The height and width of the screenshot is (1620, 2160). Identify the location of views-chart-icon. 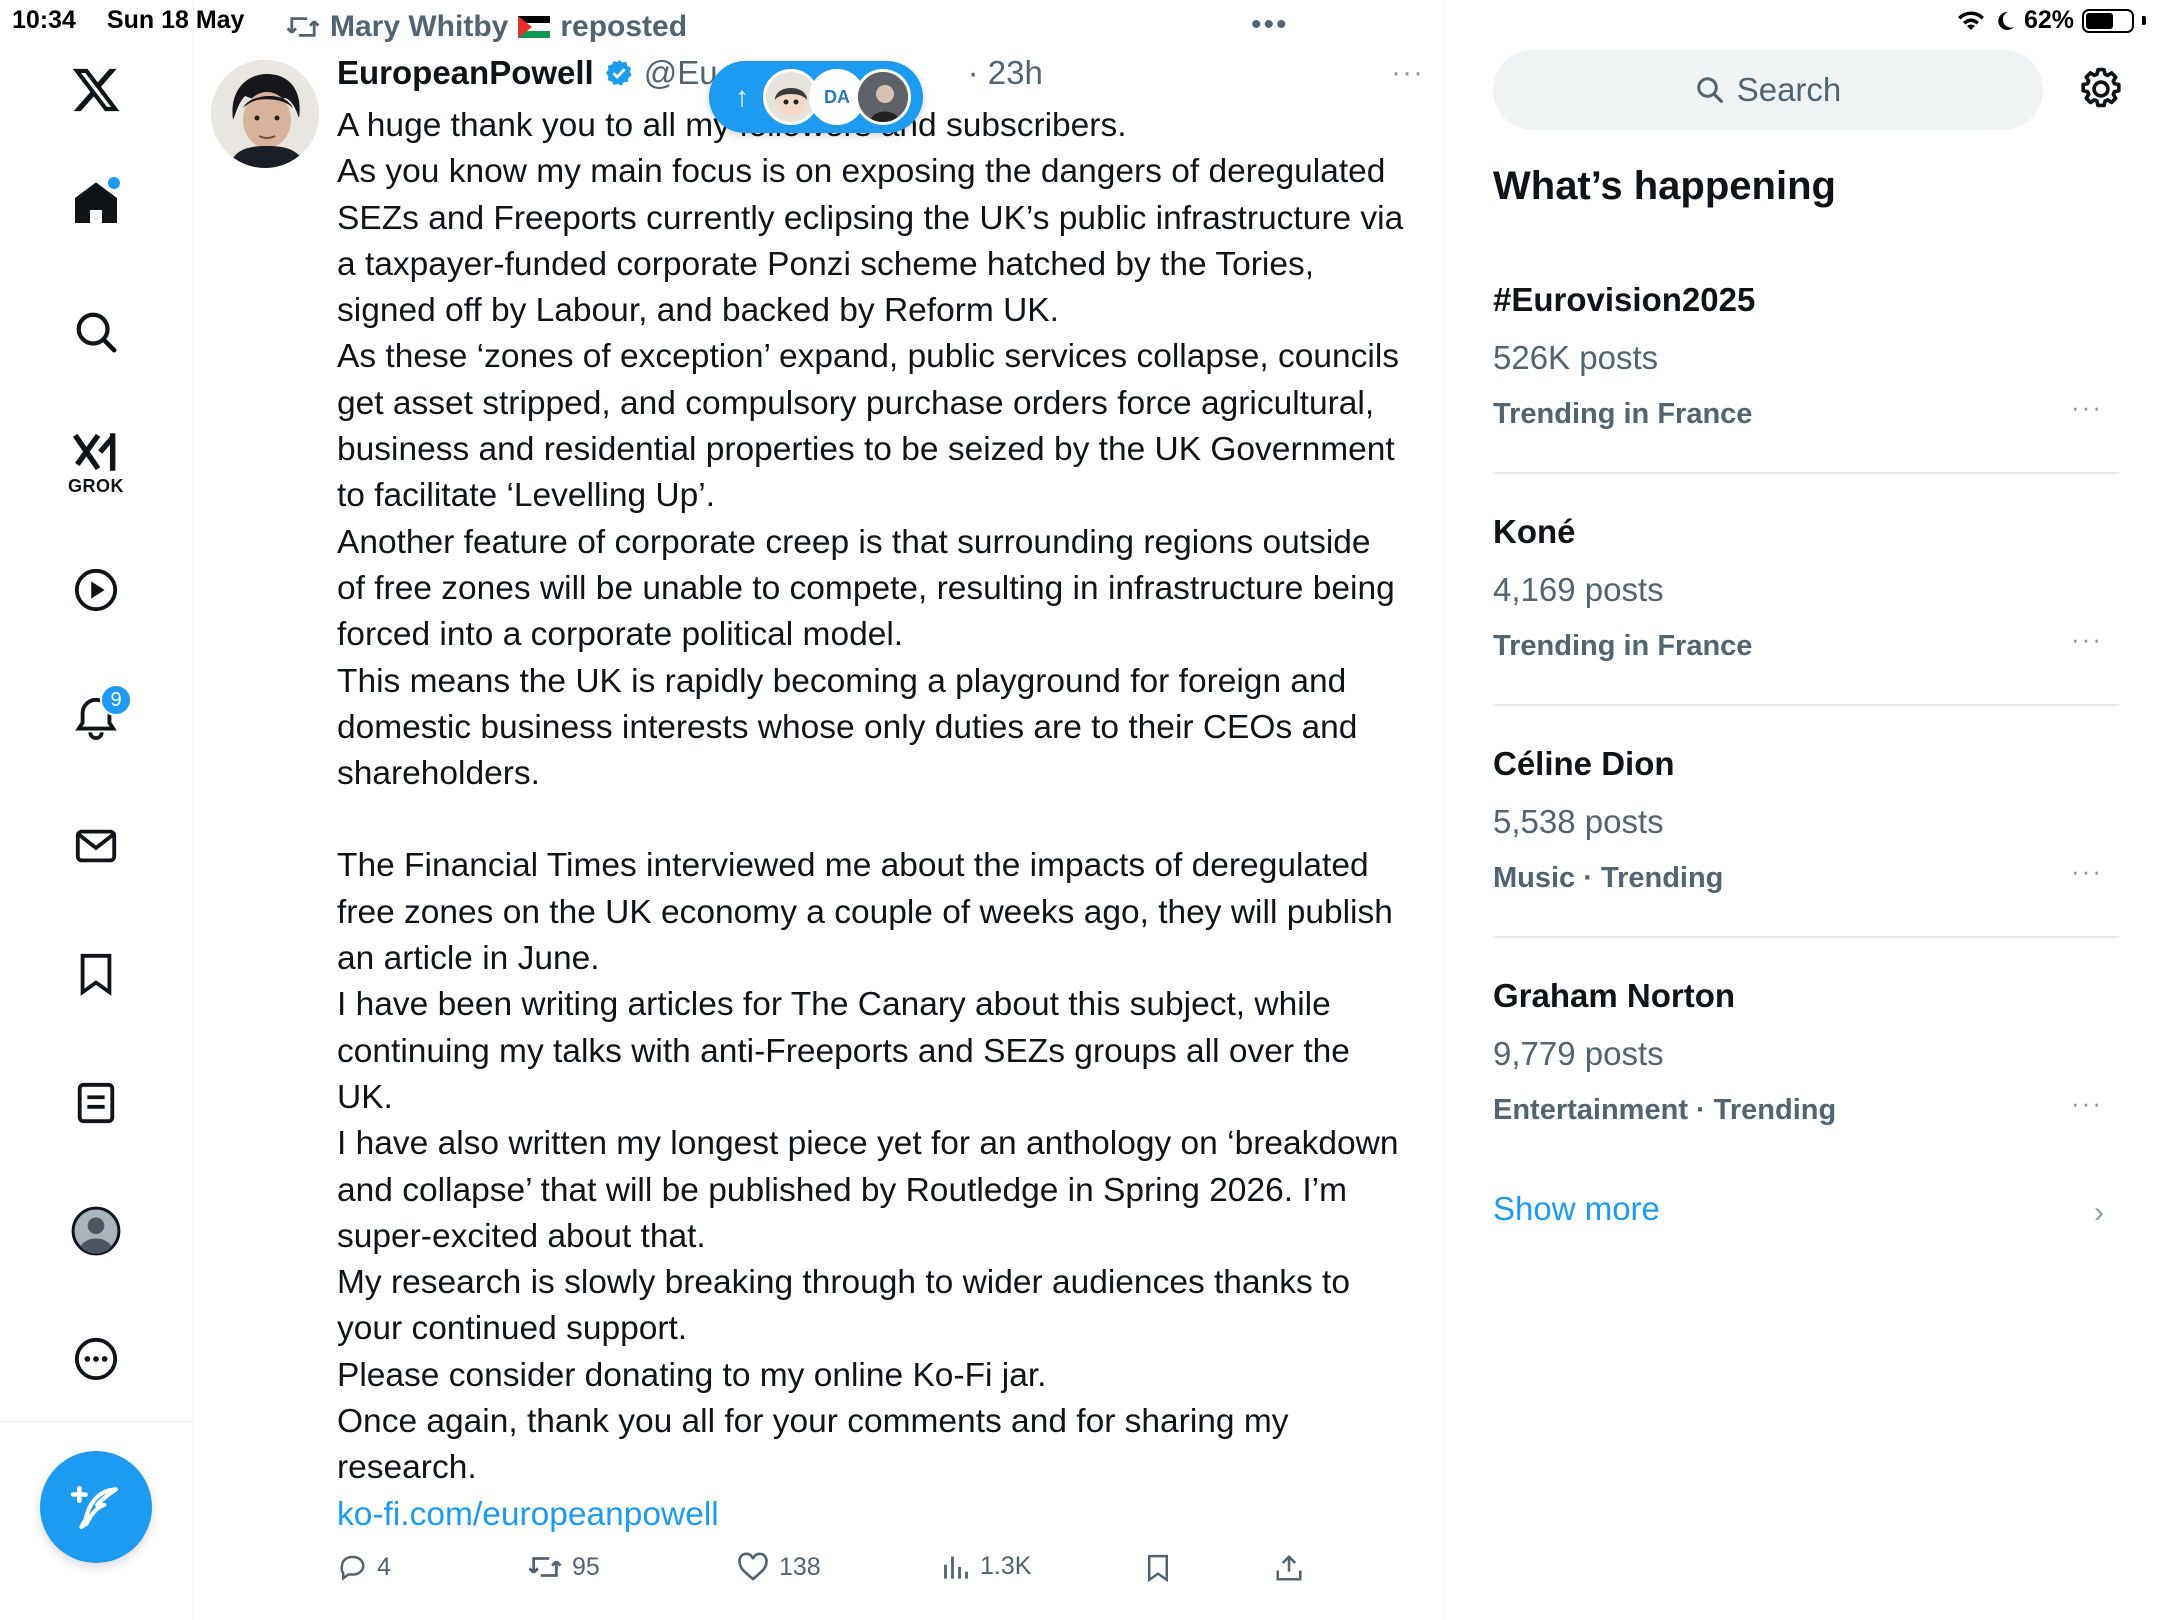
(956, 1567).